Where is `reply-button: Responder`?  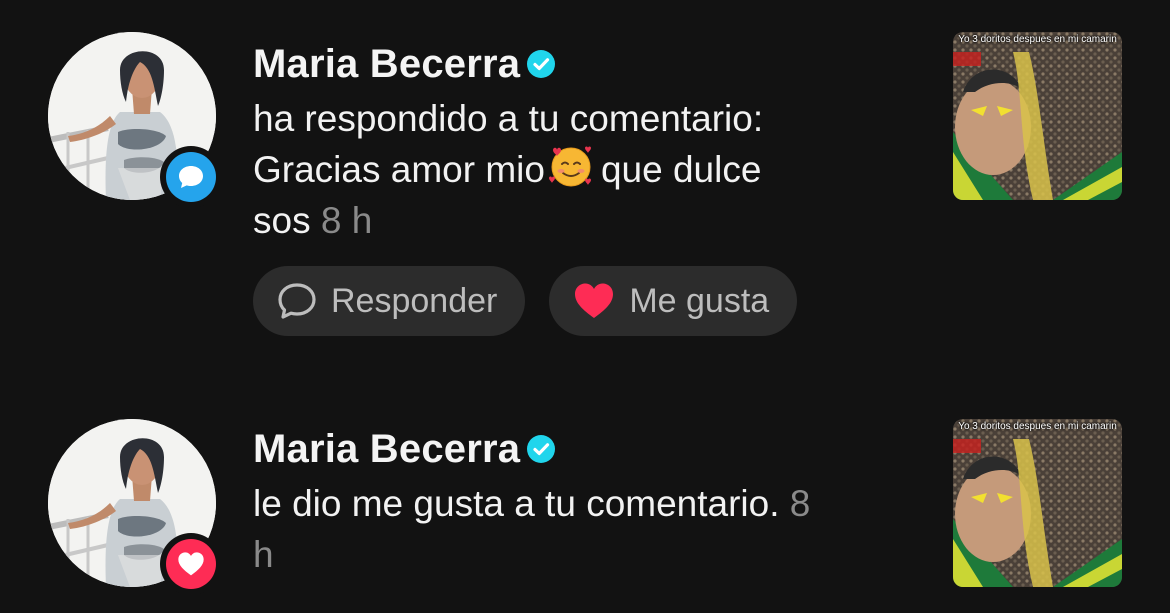
reply-button: Responder is located at coordinates (389, 301).